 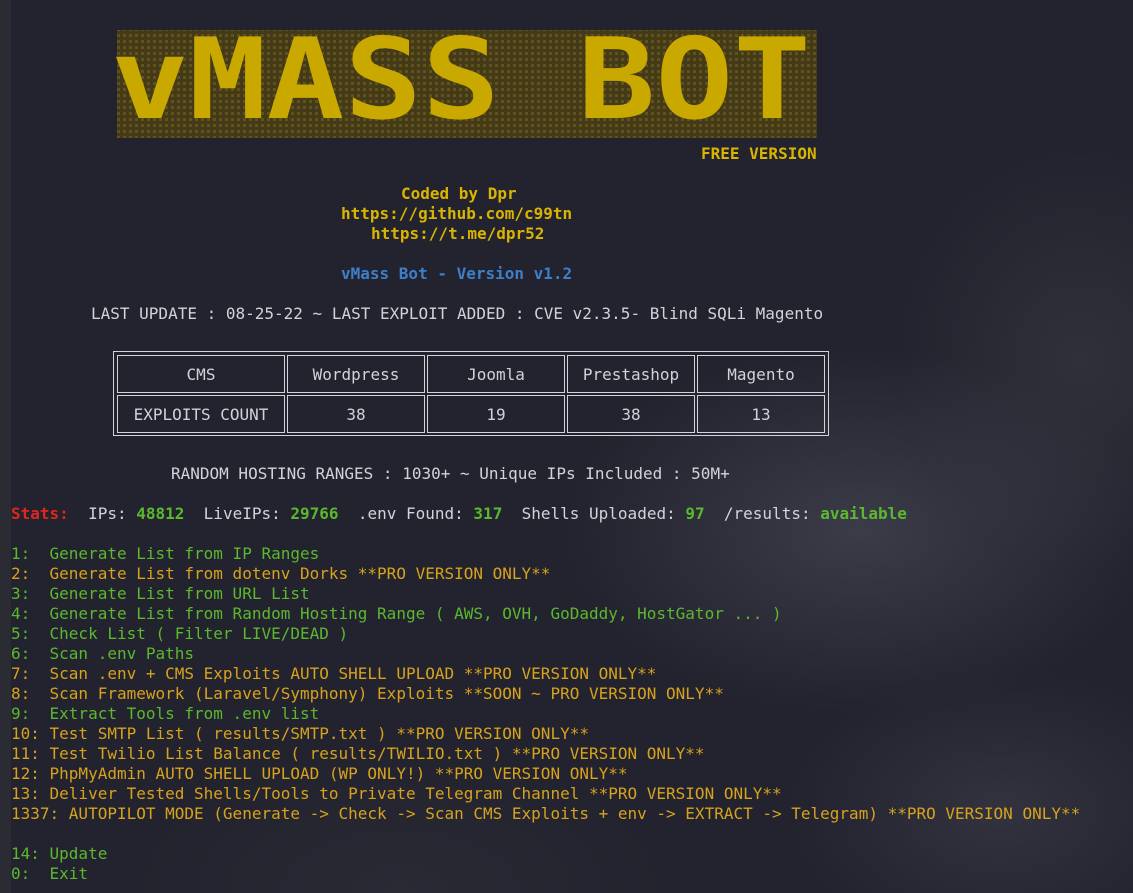 What do you see at coordinates (30, 613) in the screenshot?
I see `menu-item-number: 4:` at bounding box center [30, 613].